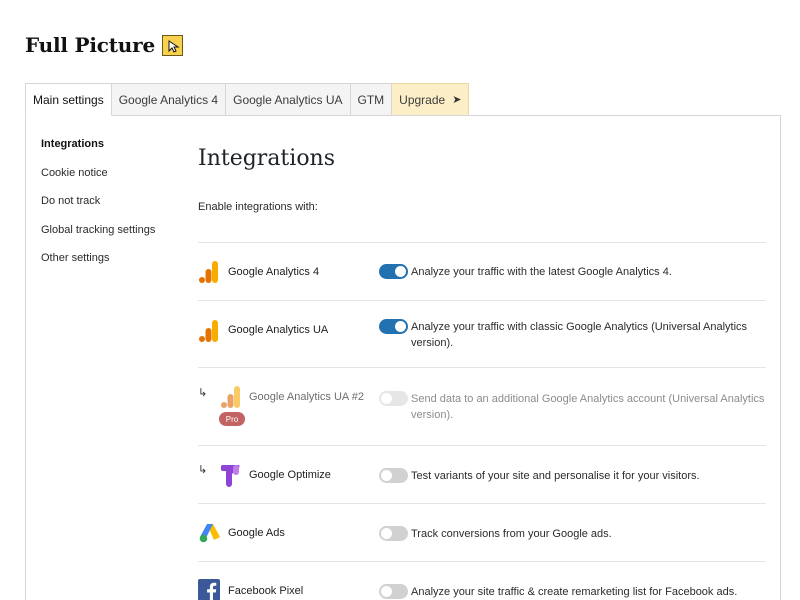 This screenshot has height=600, width=800. I want to click on ga4-toggle, so click(393, 271).